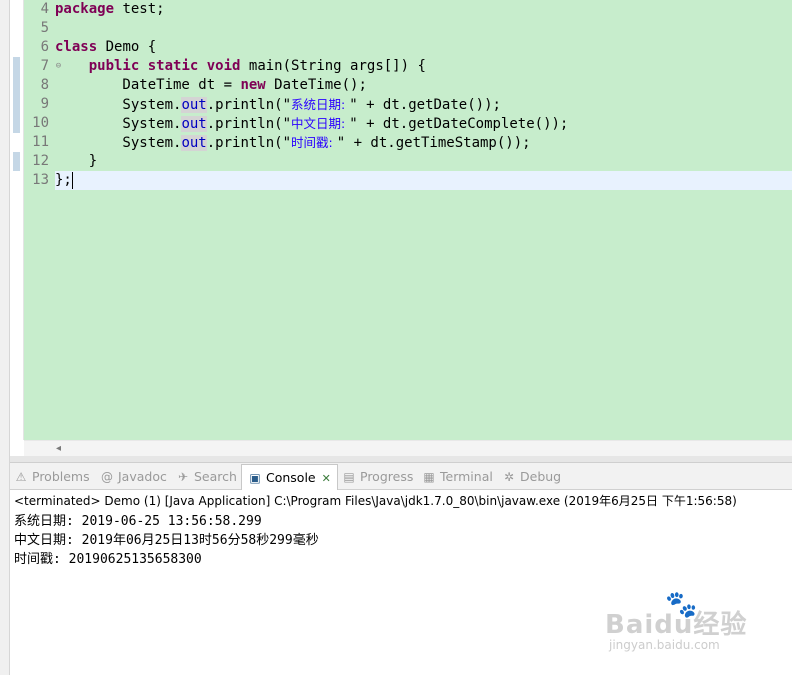  I want to click on scroll-left-icon: ◂, so click(58, 448).